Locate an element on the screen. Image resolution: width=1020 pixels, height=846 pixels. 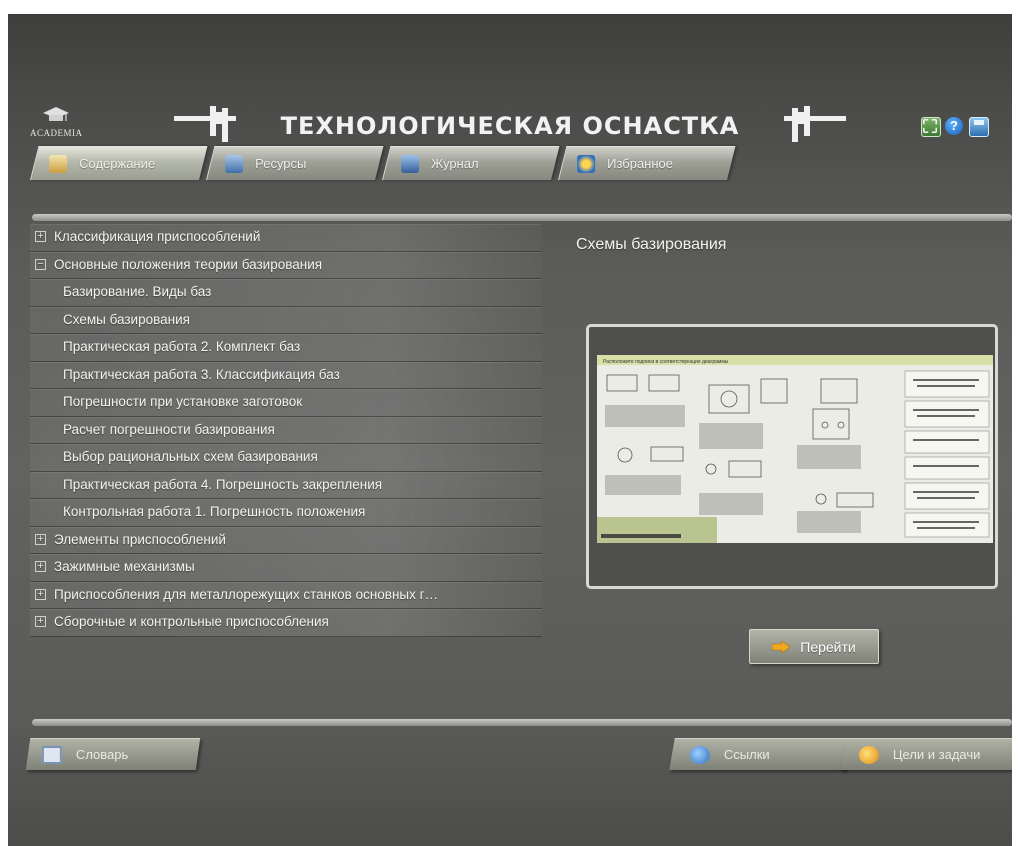
dictionary-button: Словарь is located at coordinates (113, 754).